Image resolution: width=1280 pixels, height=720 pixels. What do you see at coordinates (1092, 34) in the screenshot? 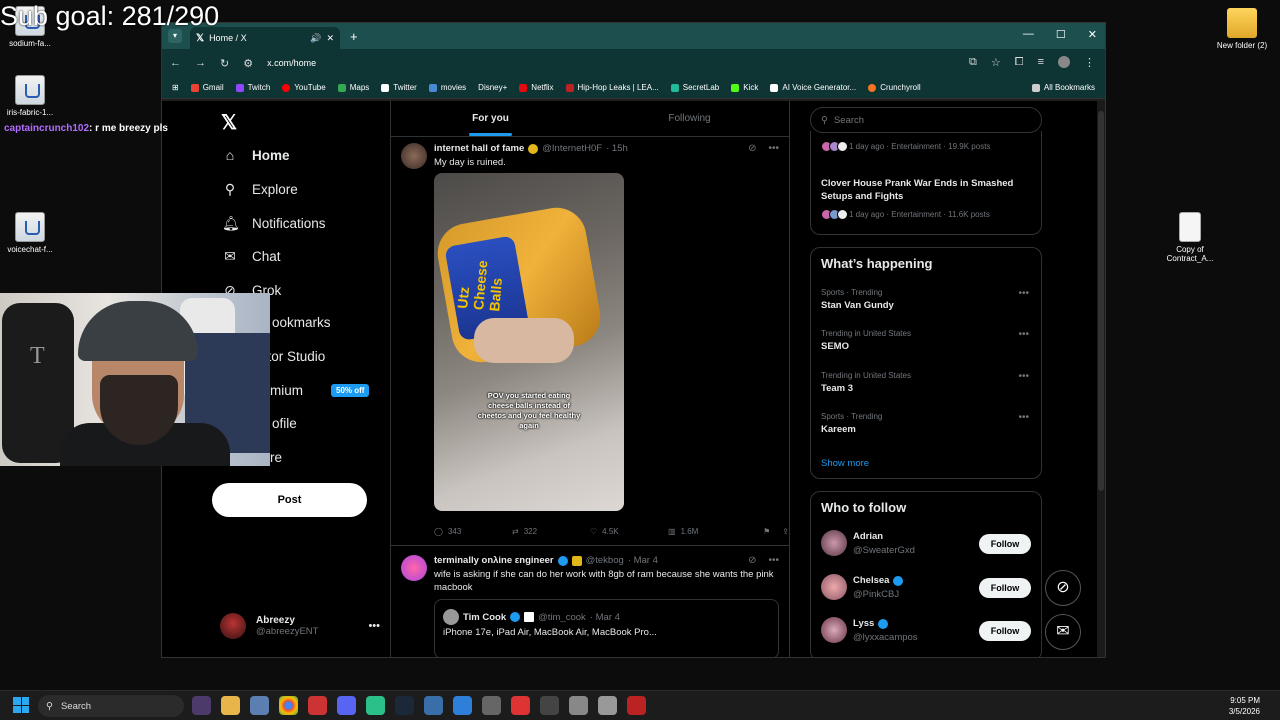
I see `close-window-button: ✕` at bounding box center [1092, 34].